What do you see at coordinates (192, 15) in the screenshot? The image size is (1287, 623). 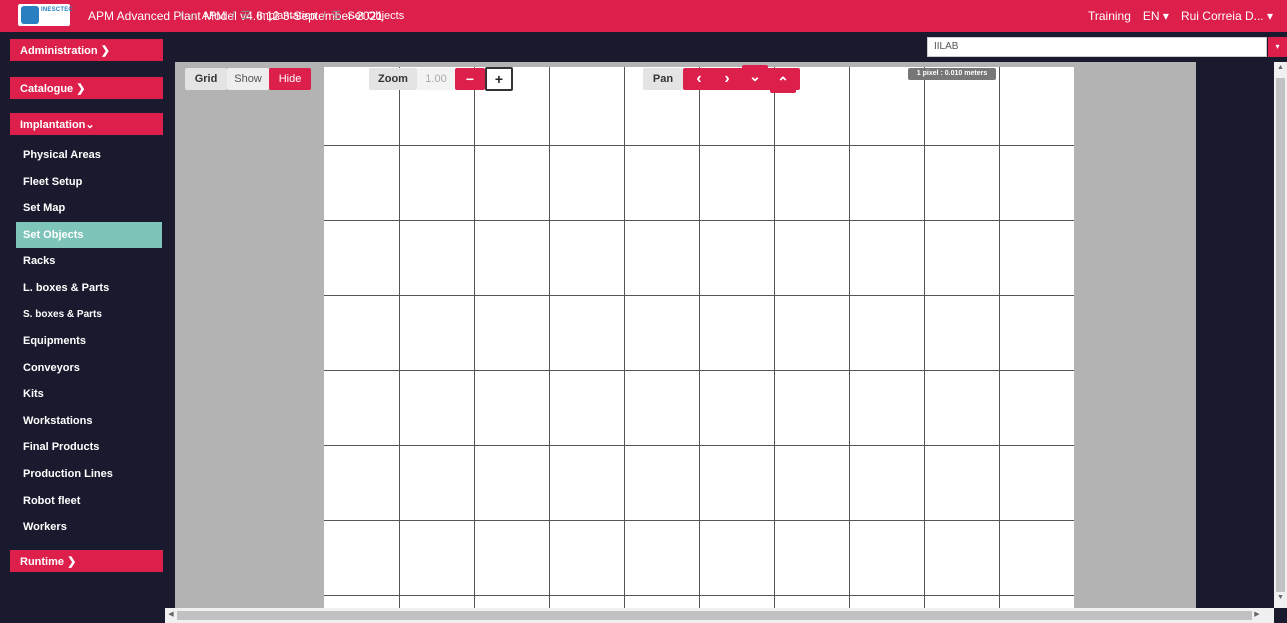 I see `home-icon: ⌂` at bounding box center [192, 15].